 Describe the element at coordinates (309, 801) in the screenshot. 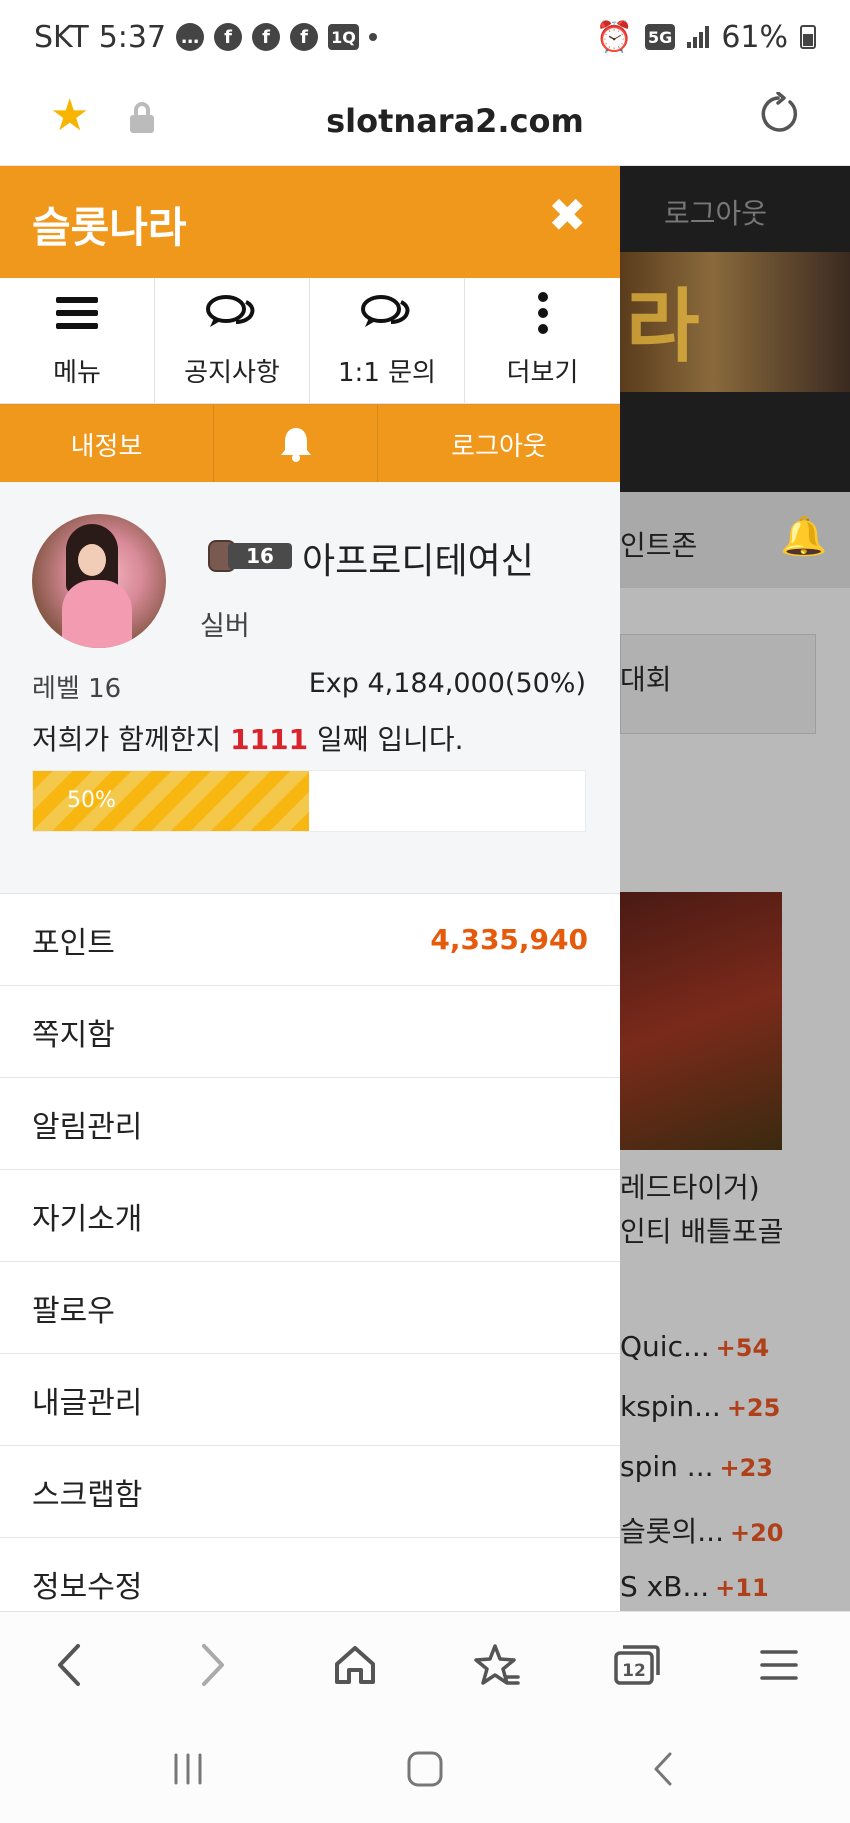

I see `exp-progress-bar: 50%` at that location.